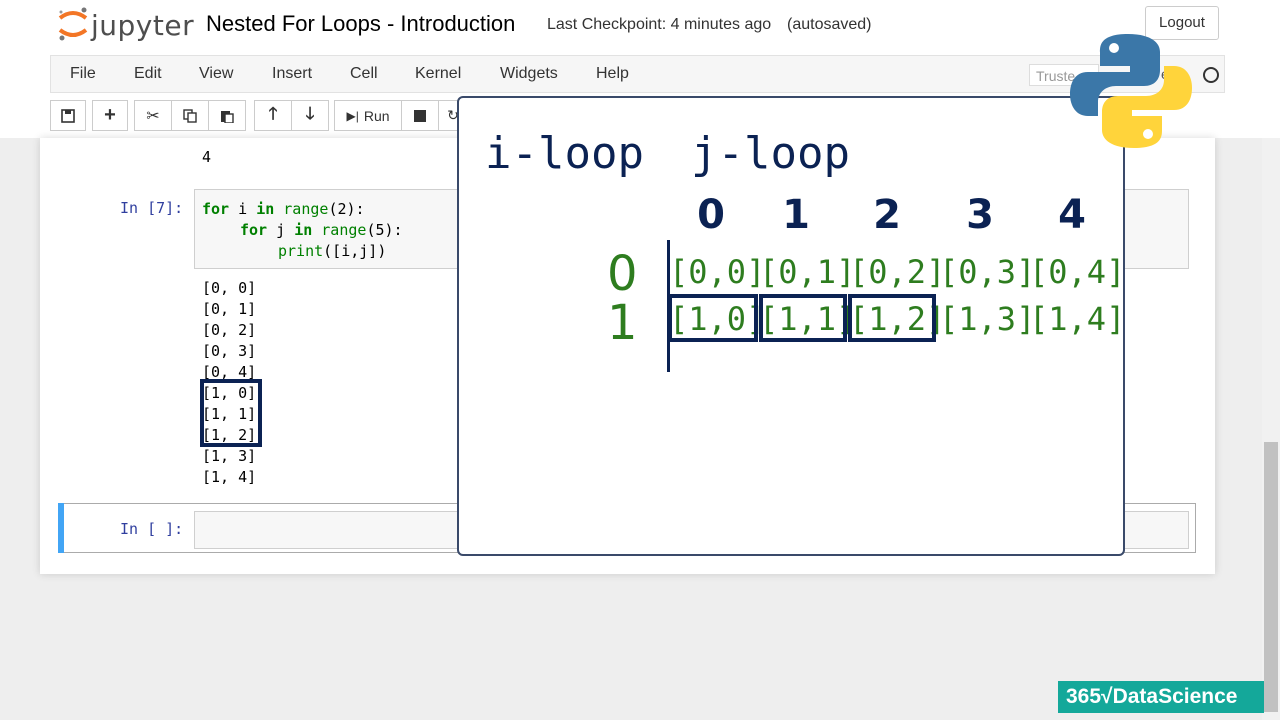 The image size is (1280, 720). I want to click on move-up-button: 🡑, so click(273, 115).